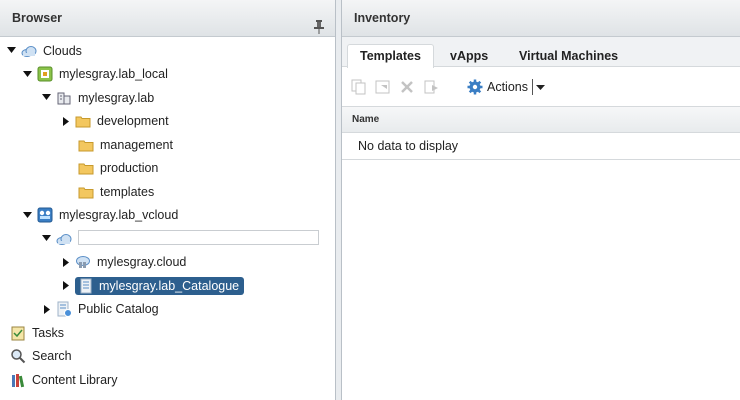 Image resolution: width=740 pixels, height=400 pixels. I want to click on copy-icon, so click(359, 87).